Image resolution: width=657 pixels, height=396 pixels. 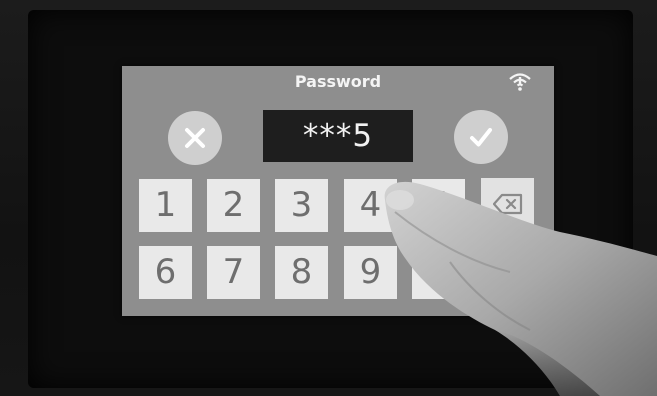 What do you see at coordinates (370, 272) in the screenshot?
I see `key-9: 9` at bounding box center [370, 272].